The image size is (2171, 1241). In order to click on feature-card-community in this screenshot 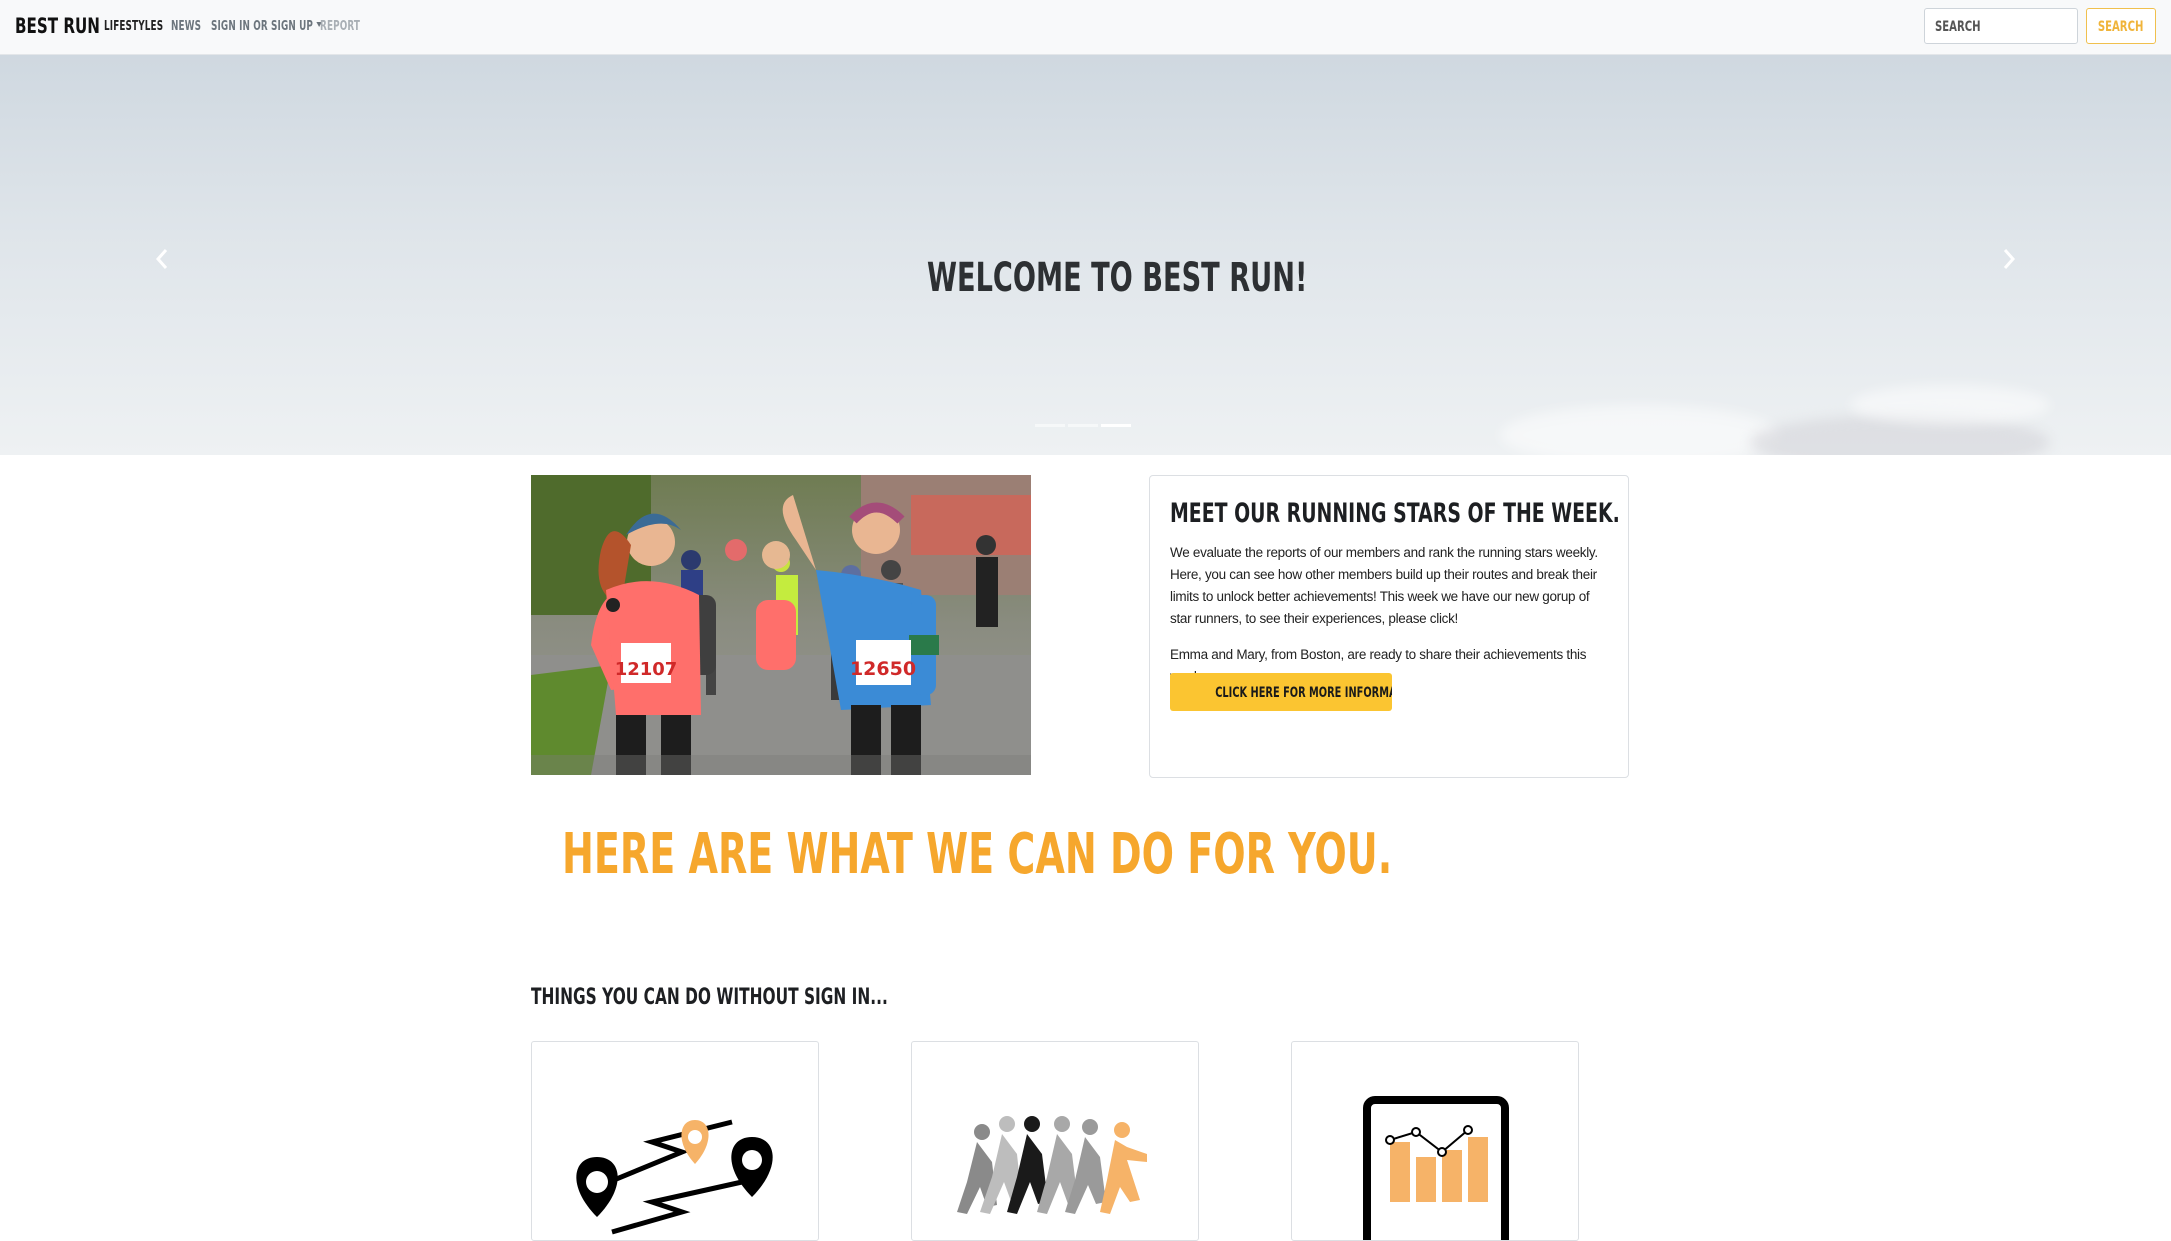, I will do `click(1055, 1141)`.